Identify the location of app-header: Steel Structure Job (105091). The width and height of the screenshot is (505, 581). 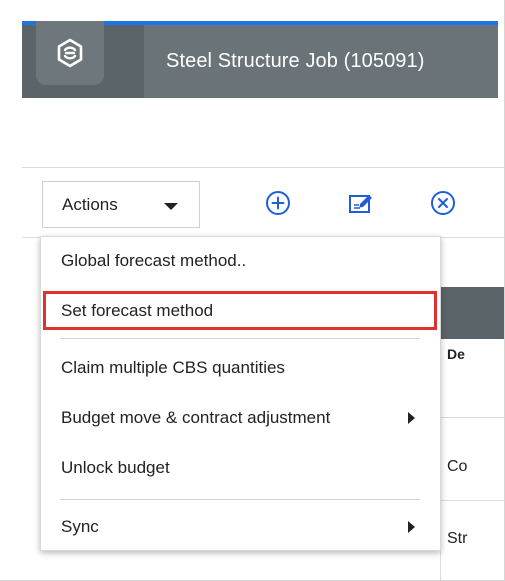
(260, 59).